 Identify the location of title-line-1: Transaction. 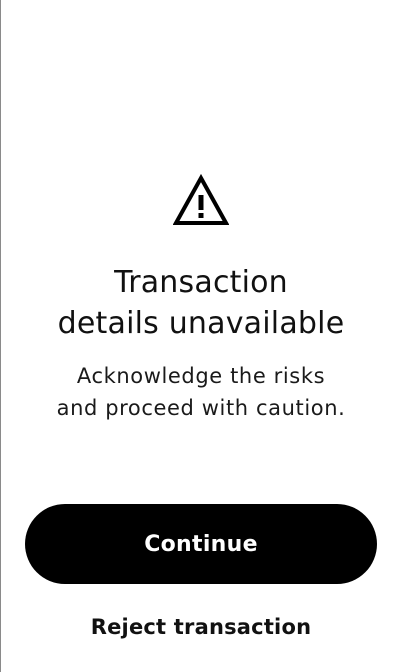
(201, 282).